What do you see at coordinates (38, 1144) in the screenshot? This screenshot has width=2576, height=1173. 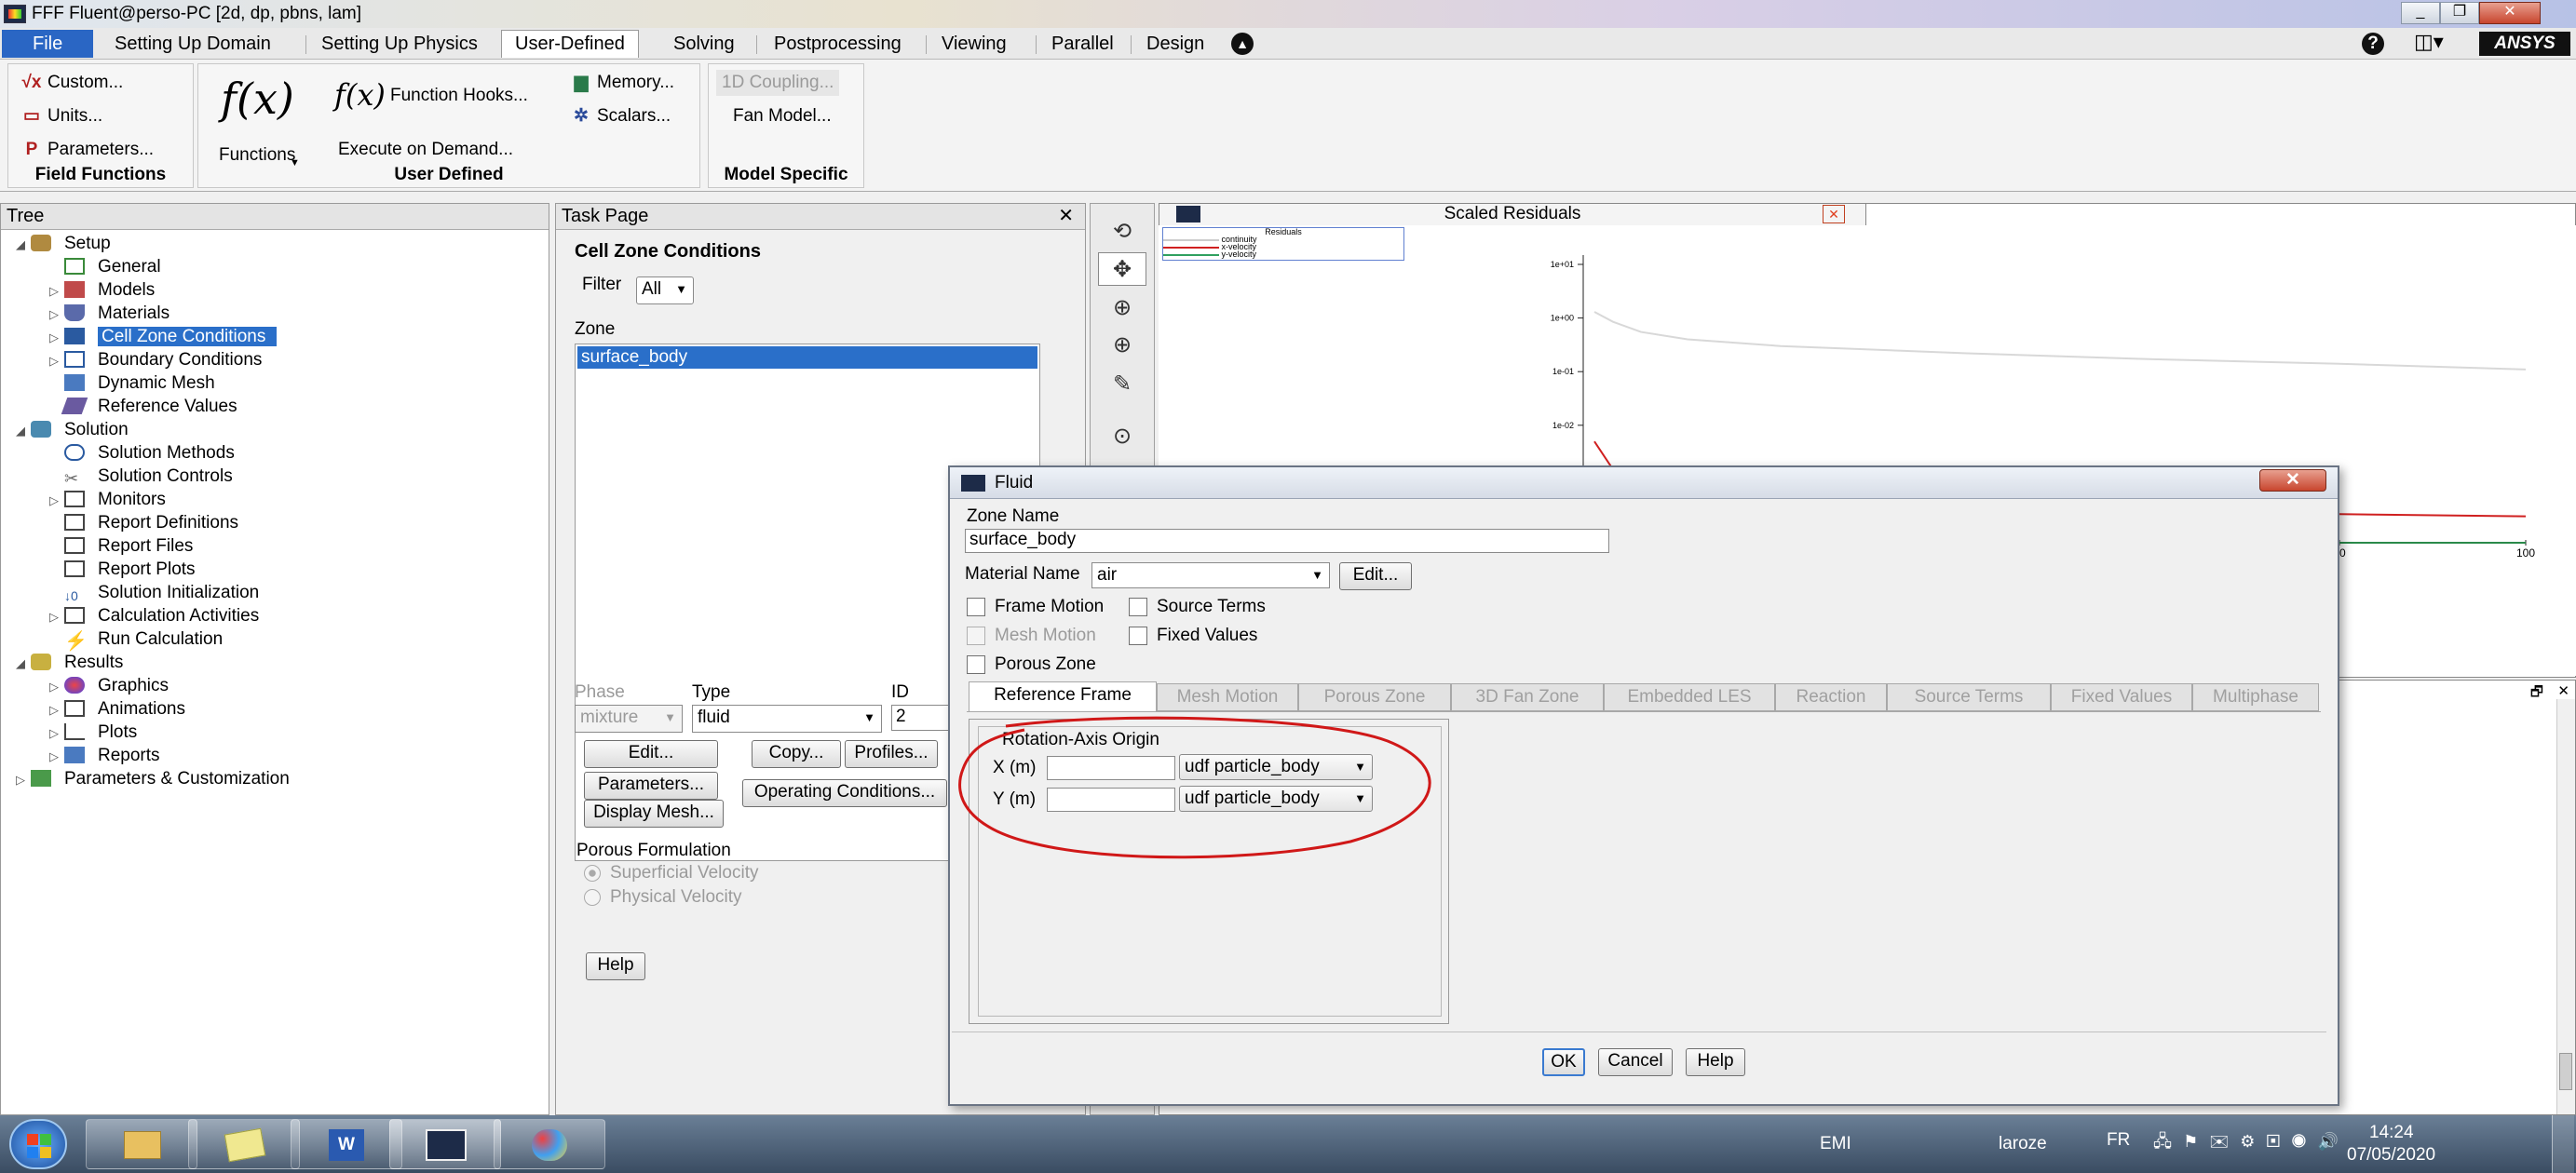 I see `start-button` at bounding box center [38, 1144].